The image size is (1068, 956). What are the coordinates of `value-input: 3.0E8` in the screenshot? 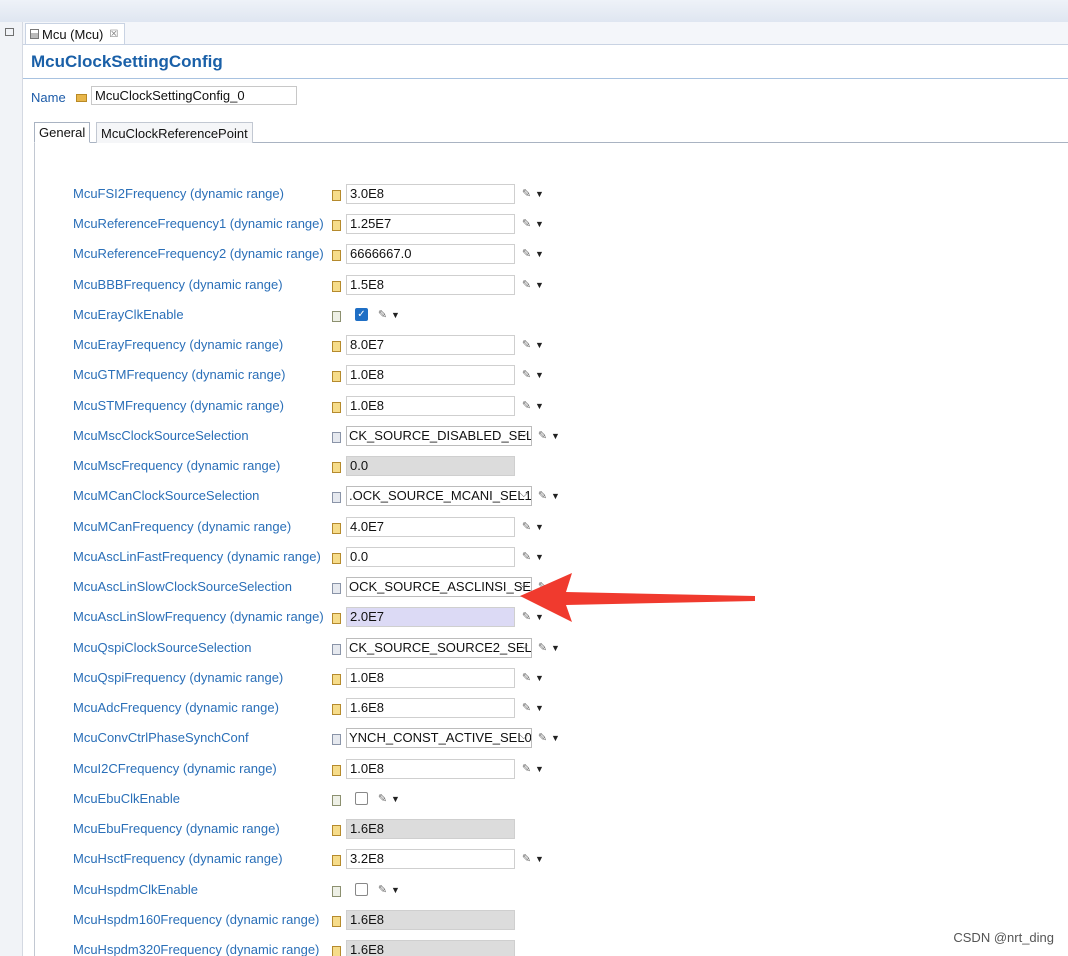 It's located at (430, 194).